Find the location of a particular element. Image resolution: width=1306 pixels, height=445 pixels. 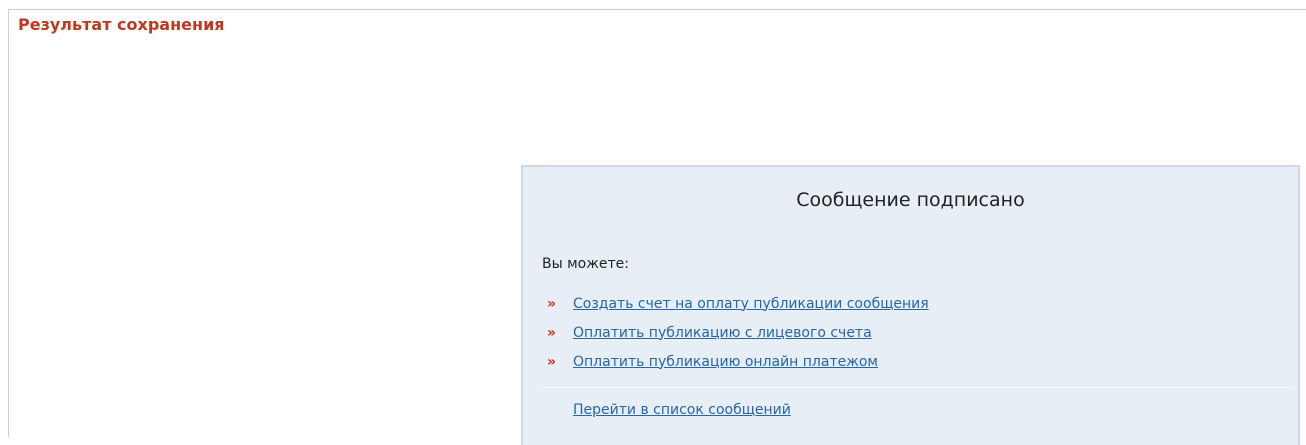

list-item: » Оплатить публикацию с лицевого счета is located at coordinates (738, 332).